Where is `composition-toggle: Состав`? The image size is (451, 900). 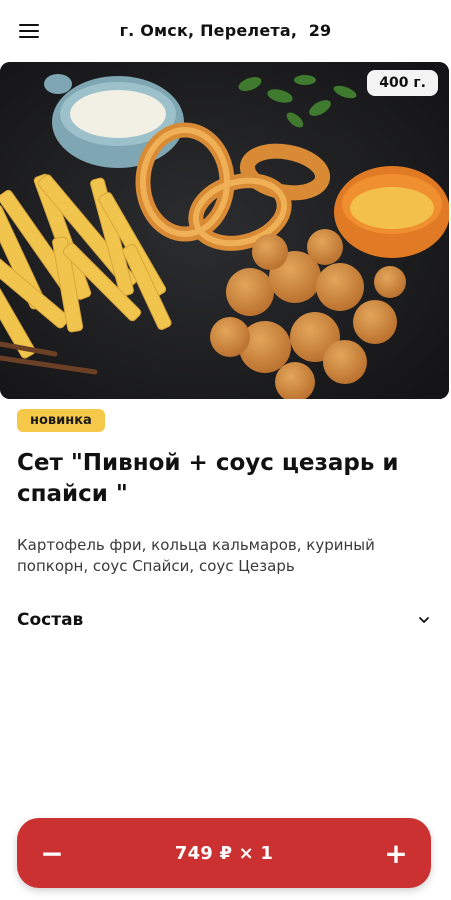 composition-toggle: Состав is located at coordinates (224, 620).